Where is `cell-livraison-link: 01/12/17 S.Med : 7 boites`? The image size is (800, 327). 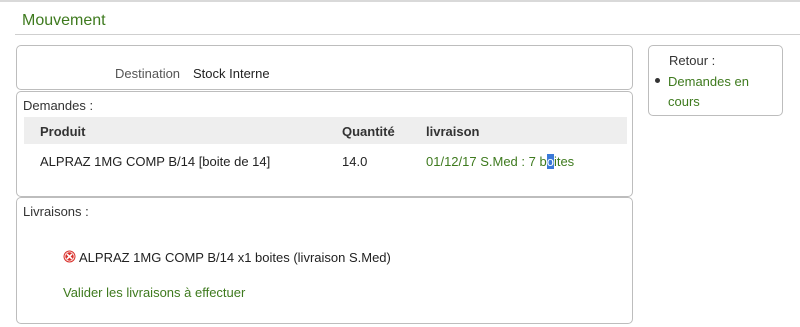
cell-livraison-link: 01/12/17 S.Med : 7 boites is located at coordinates (500, 161).